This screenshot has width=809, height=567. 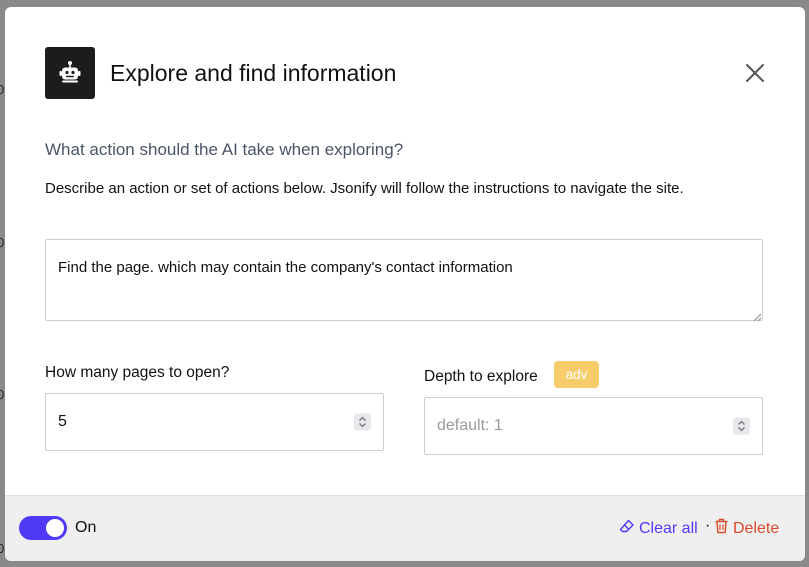 What do you see at coordinates (62, 421) in the screenshot?
I see `pages-value: 5` at bounding box center [62, 421].